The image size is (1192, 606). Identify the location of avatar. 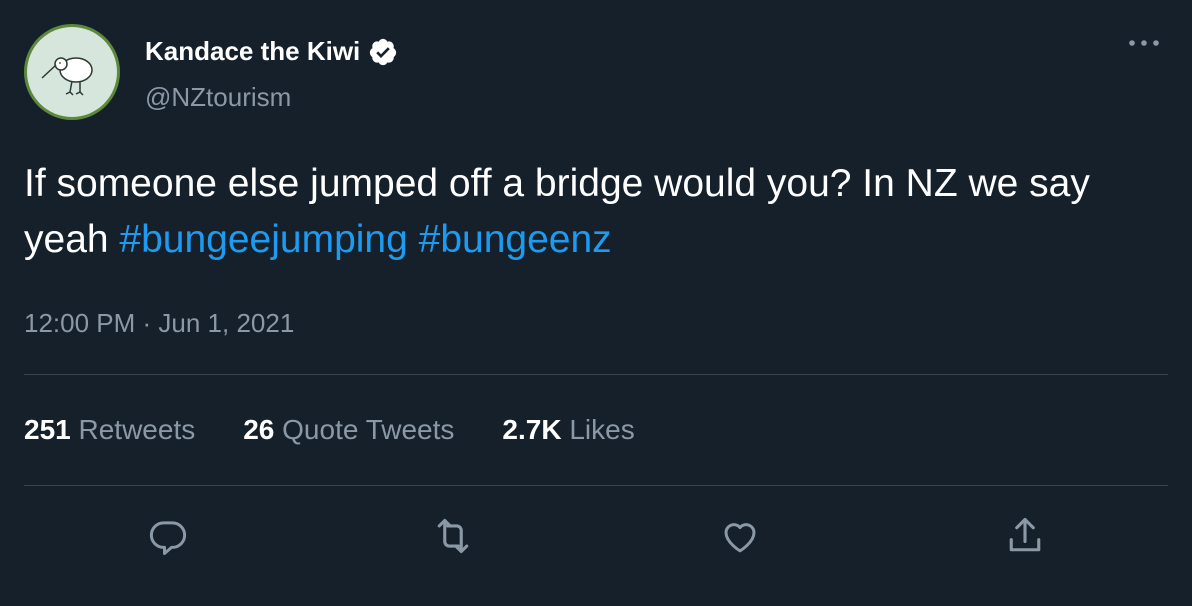
(72, 72).